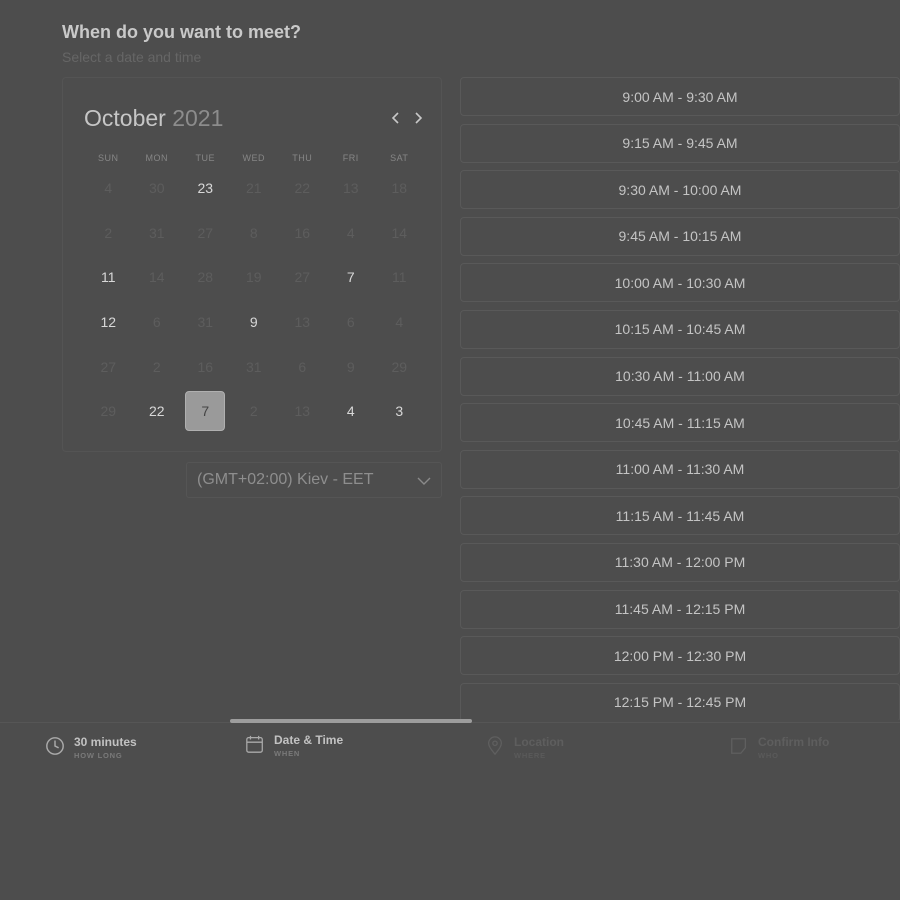  I want to click on timezone-select: (GMT+02:00) Kiev - EET, so click(314, 480).